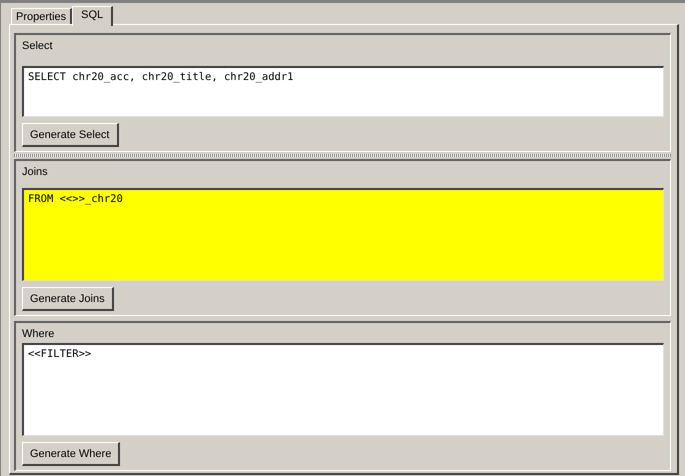 The height and width of the screenshot is (476, 685). I want to click on tab: SQL, so click(93, 16).